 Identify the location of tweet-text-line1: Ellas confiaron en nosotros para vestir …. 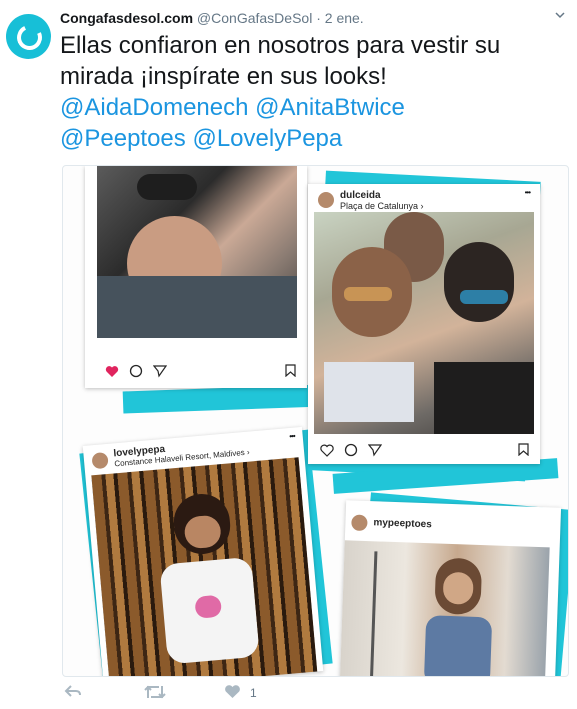
(280, 45).